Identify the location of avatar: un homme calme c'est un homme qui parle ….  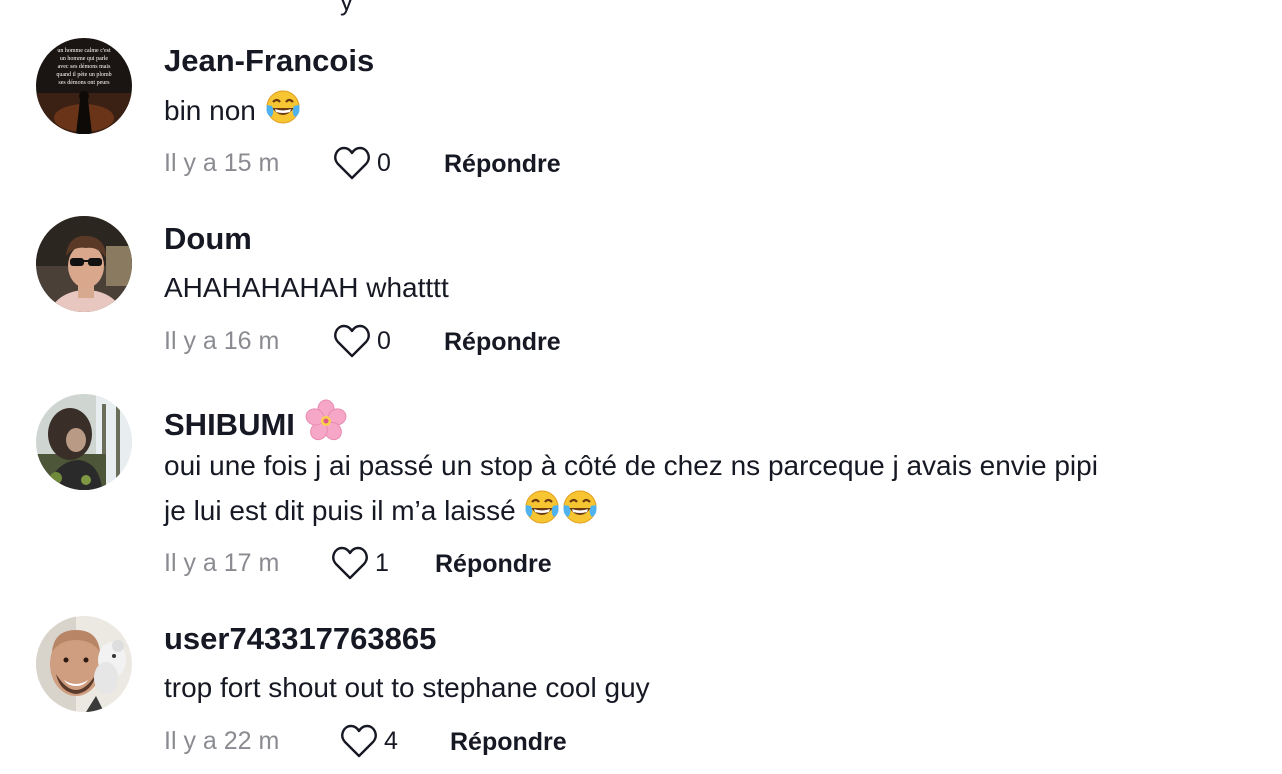
(84, 86).